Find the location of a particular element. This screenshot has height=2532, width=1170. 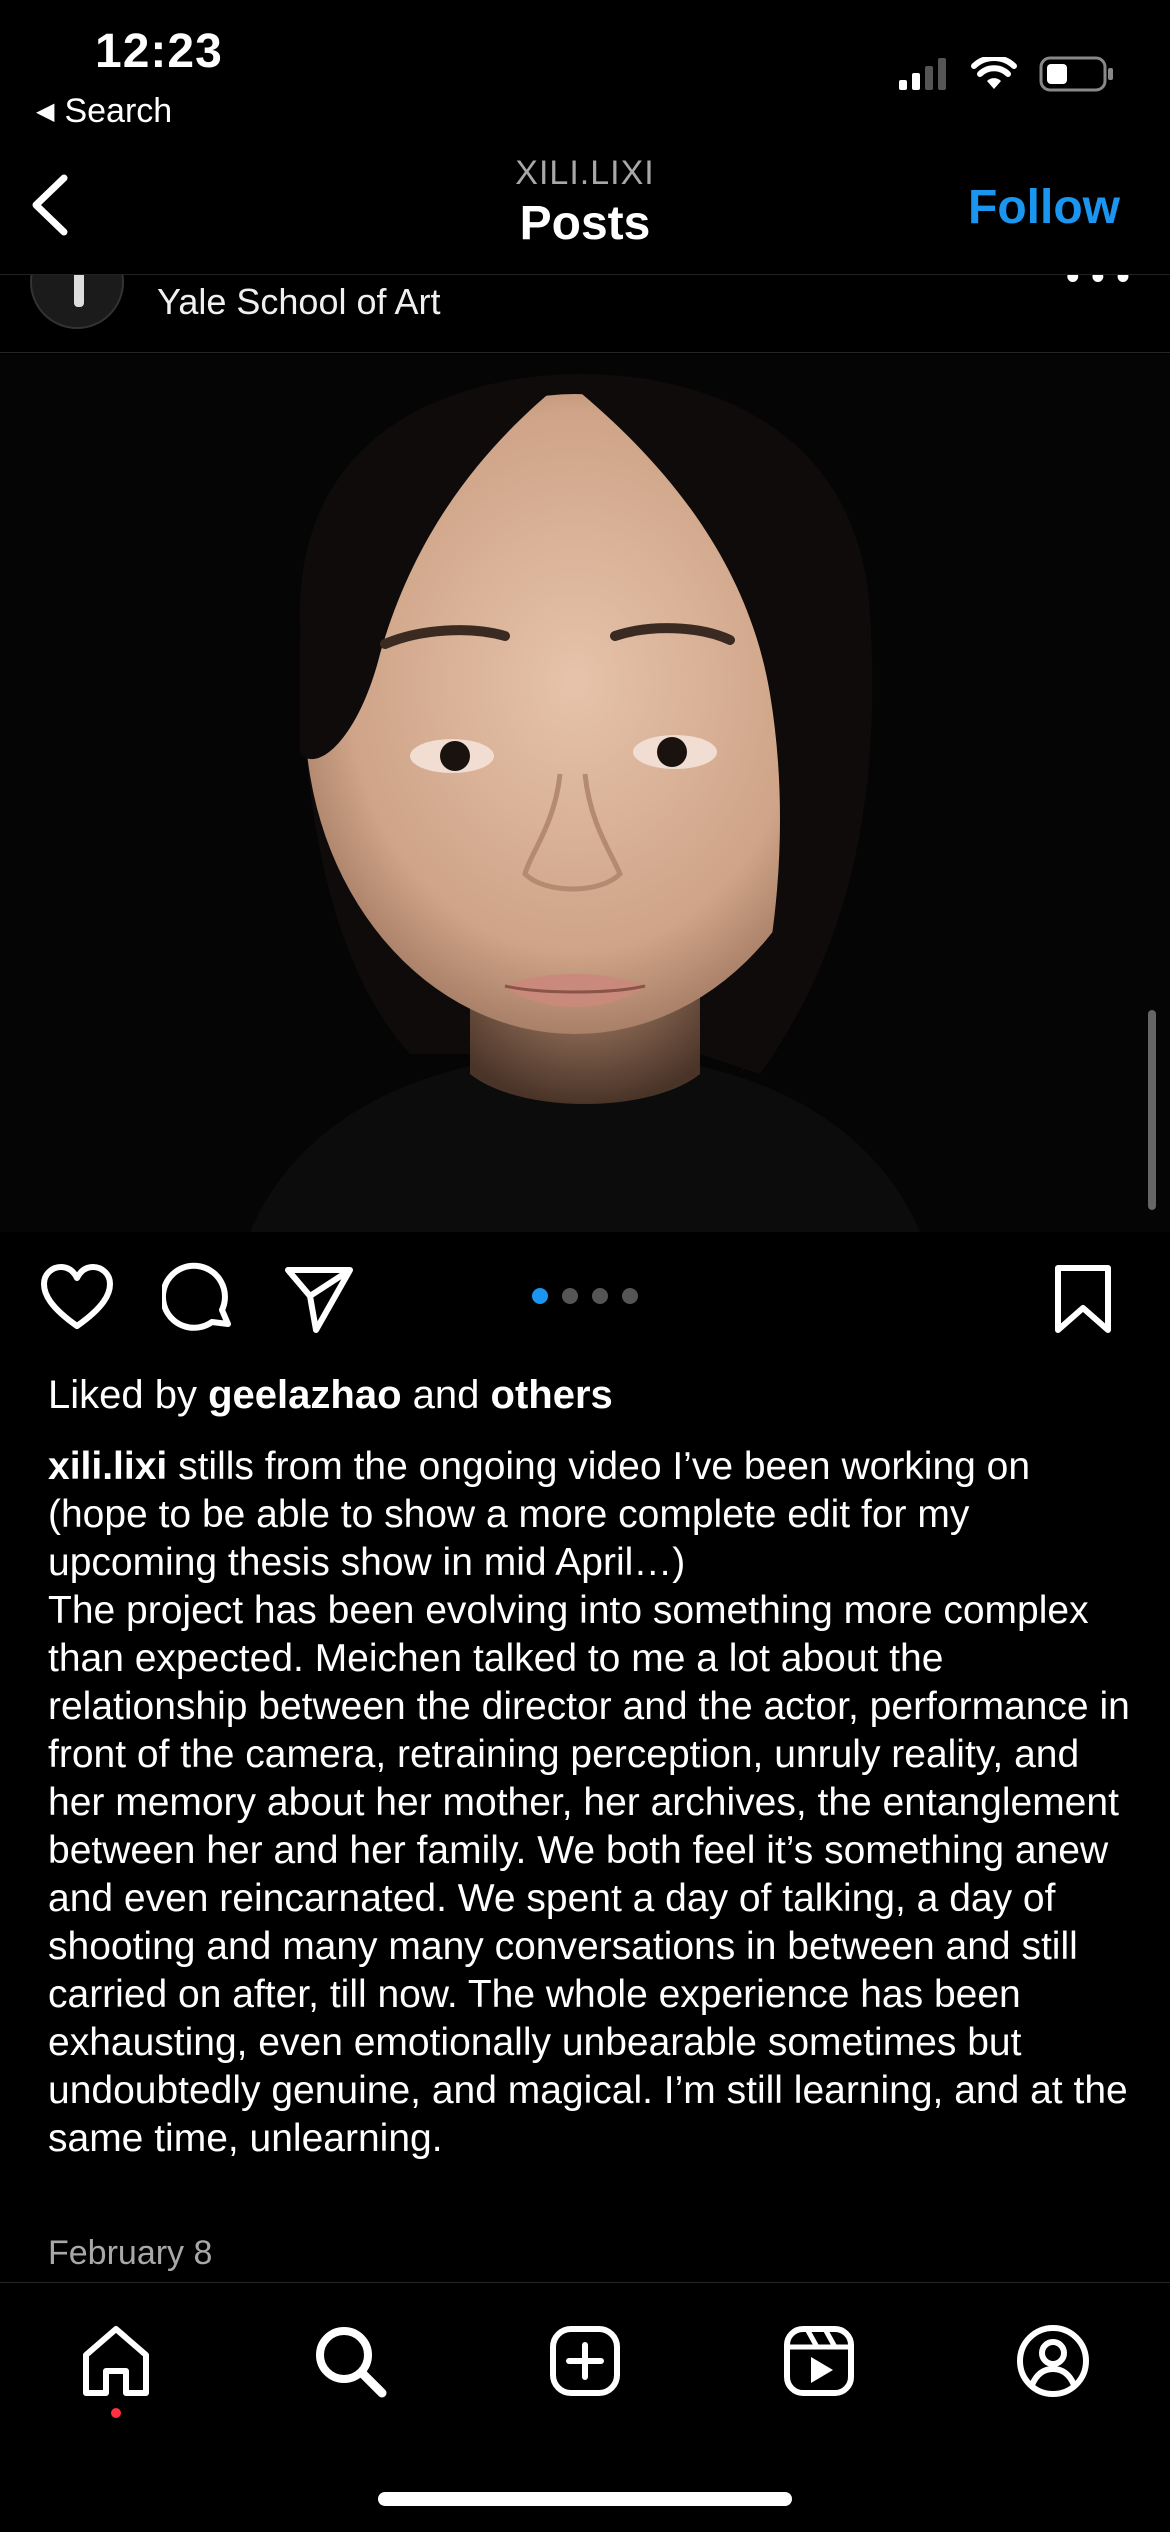

likes-summary: Liked by geelazhao and others is located at coordinates (330, 1395).